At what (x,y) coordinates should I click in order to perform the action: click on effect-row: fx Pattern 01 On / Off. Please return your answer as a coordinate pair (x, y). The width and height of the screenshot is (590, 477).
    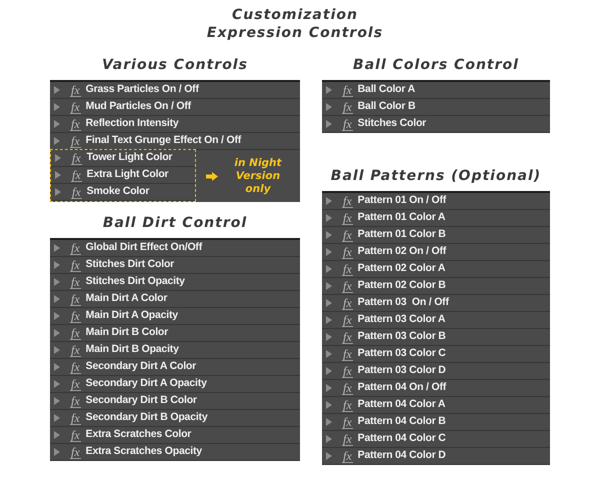
    Looking at the image, I should click on (436, 201).